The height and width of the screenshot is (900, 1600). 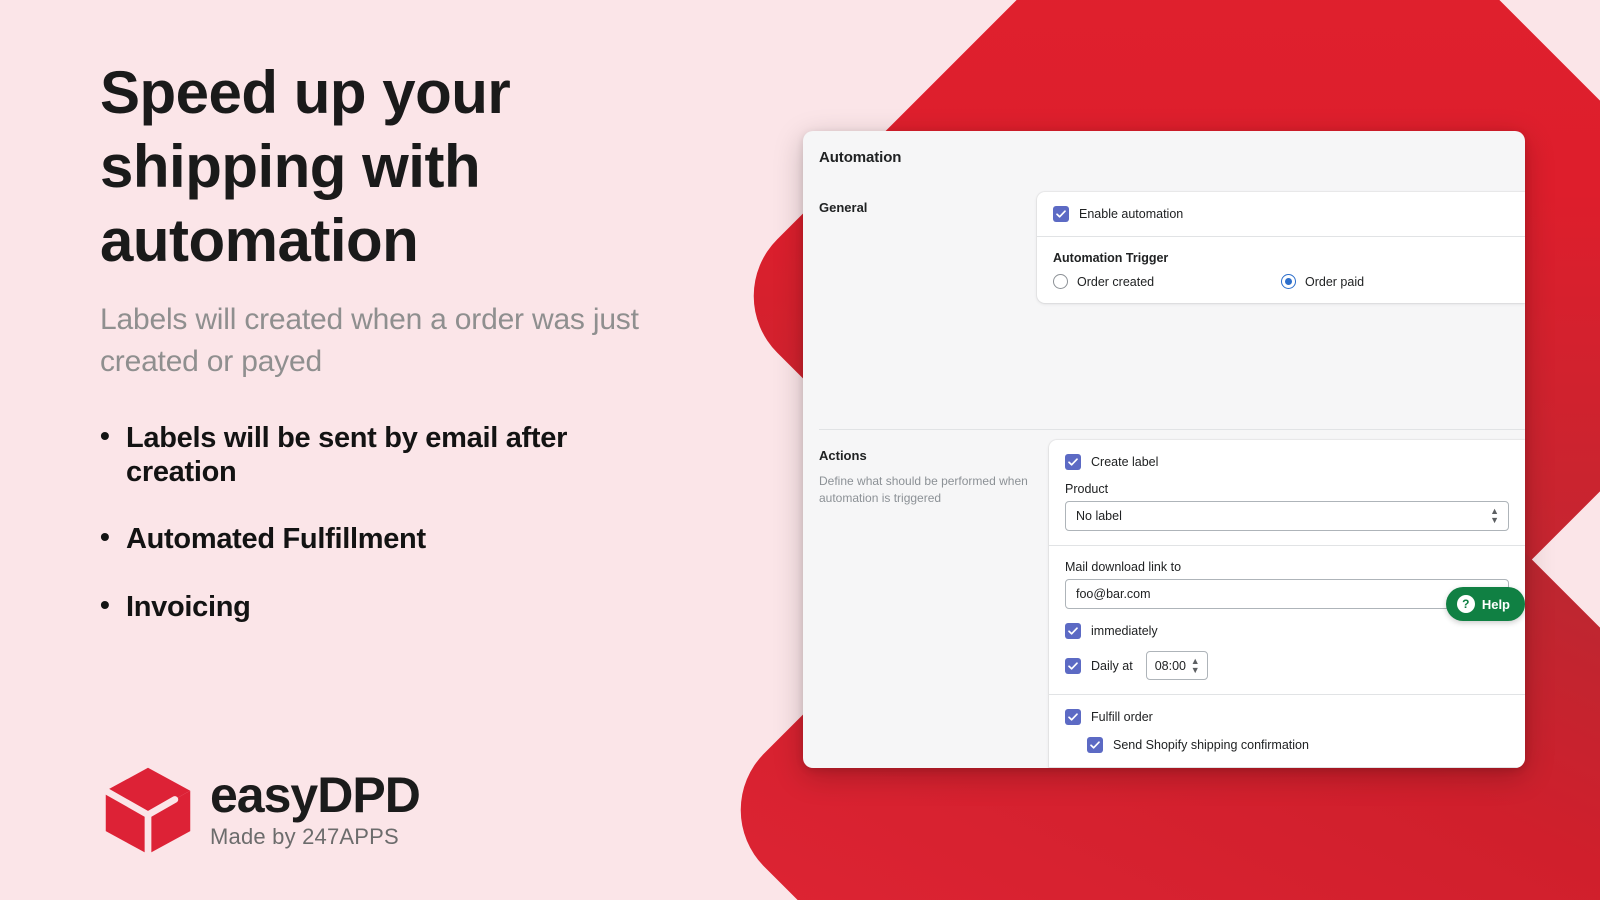 I want to click on create-label-block: Create label Product No label ▲ ▼, so click(x=1287, y=492).